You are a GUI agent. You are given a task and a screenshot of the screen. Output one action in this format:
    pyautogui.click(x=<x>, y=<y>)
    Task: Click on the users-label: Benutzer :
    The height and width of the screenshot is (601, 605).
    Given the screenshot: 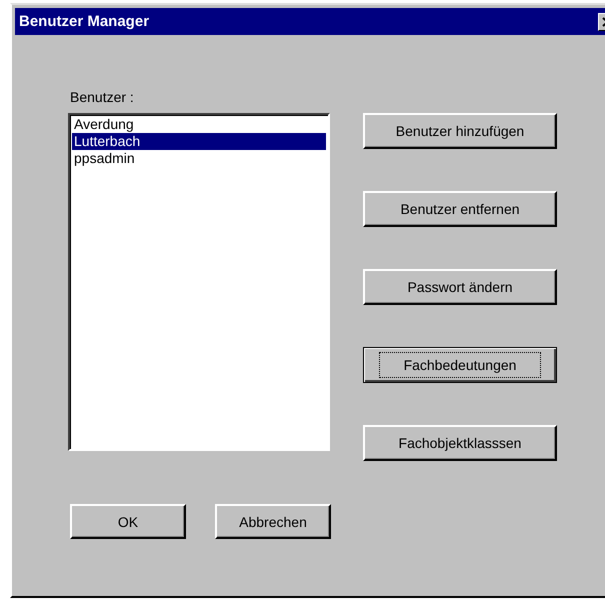 What is the action you would take?
    pyautogui.click(x=102, y=97)
    